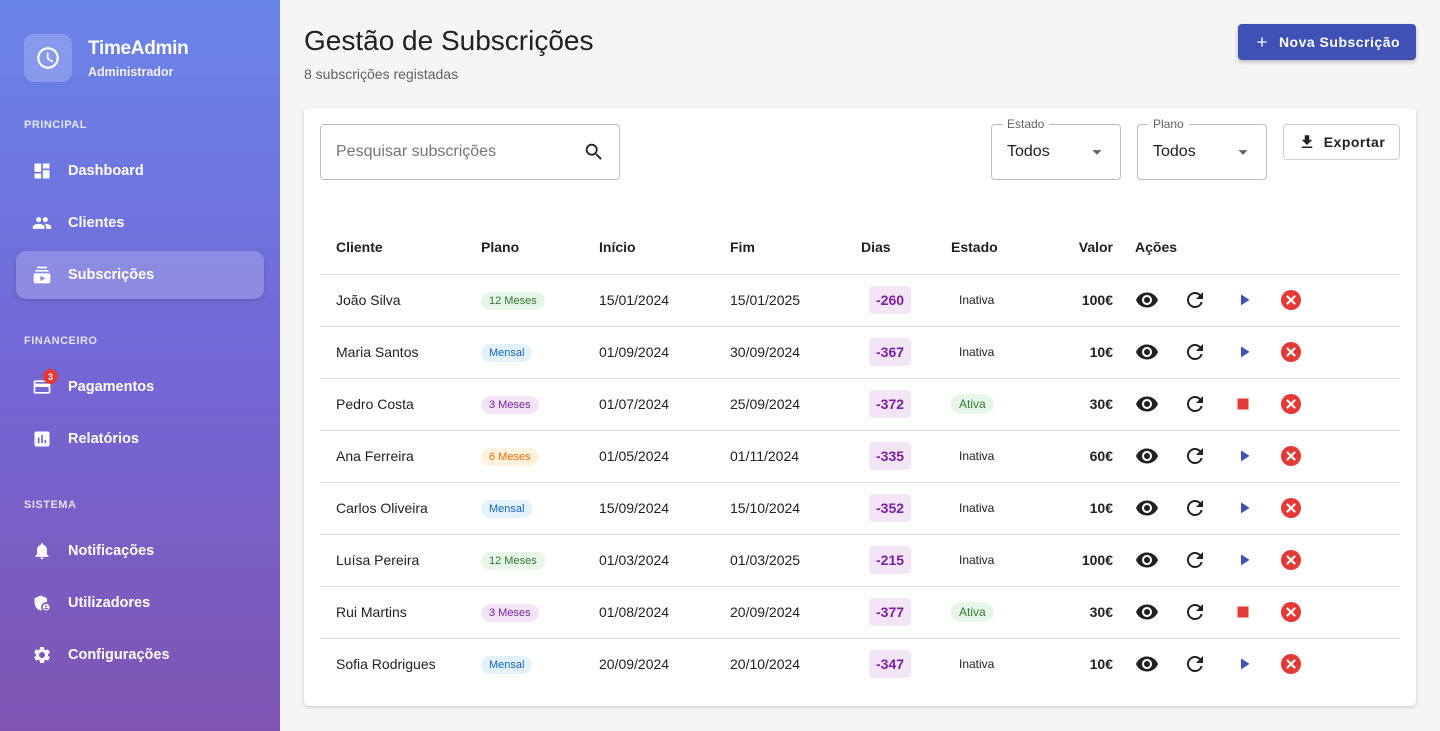  Describe the element at coordinates (972, 612) in the screenshot. I see `status-badge: Ativa` at that location.